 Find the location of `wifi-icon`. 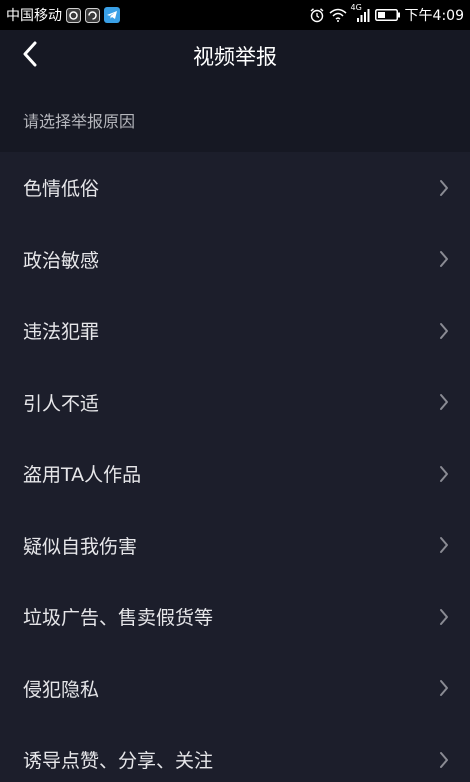

wifi-icon is located at coordinates (338, 15).